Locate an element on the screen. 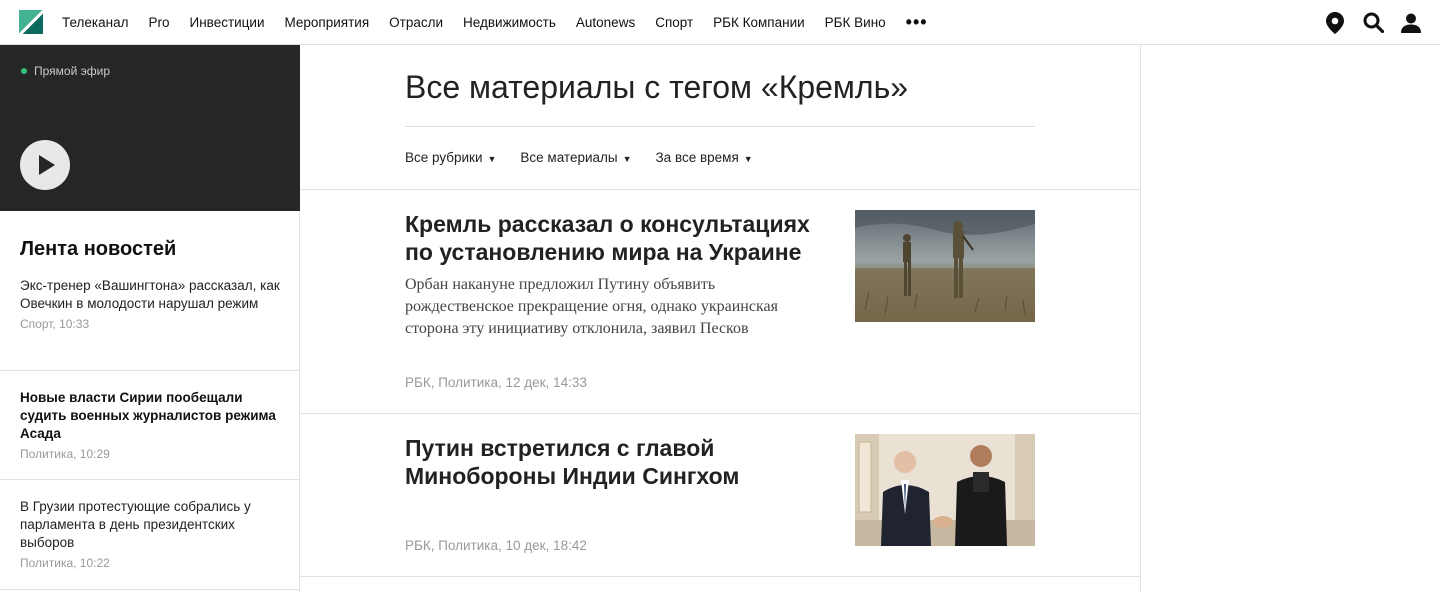  article-meta: РБК, Политика, 10 дек, 18:42 is located at coordinates (496, 545).